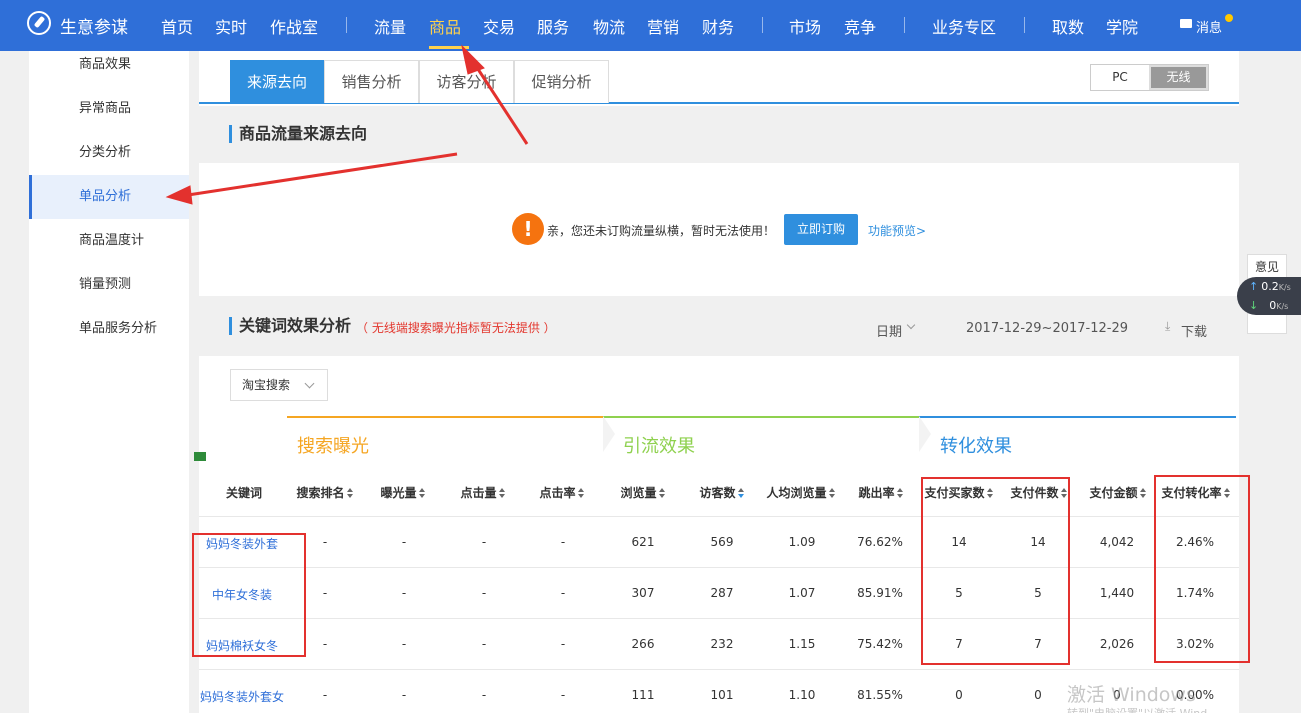 This screenshot has height=713, width=1301. What do you see at coordinates (1122, 26) in the screenshot?
I see `nav-academy: 学院` at bounding box center [1122, 26].